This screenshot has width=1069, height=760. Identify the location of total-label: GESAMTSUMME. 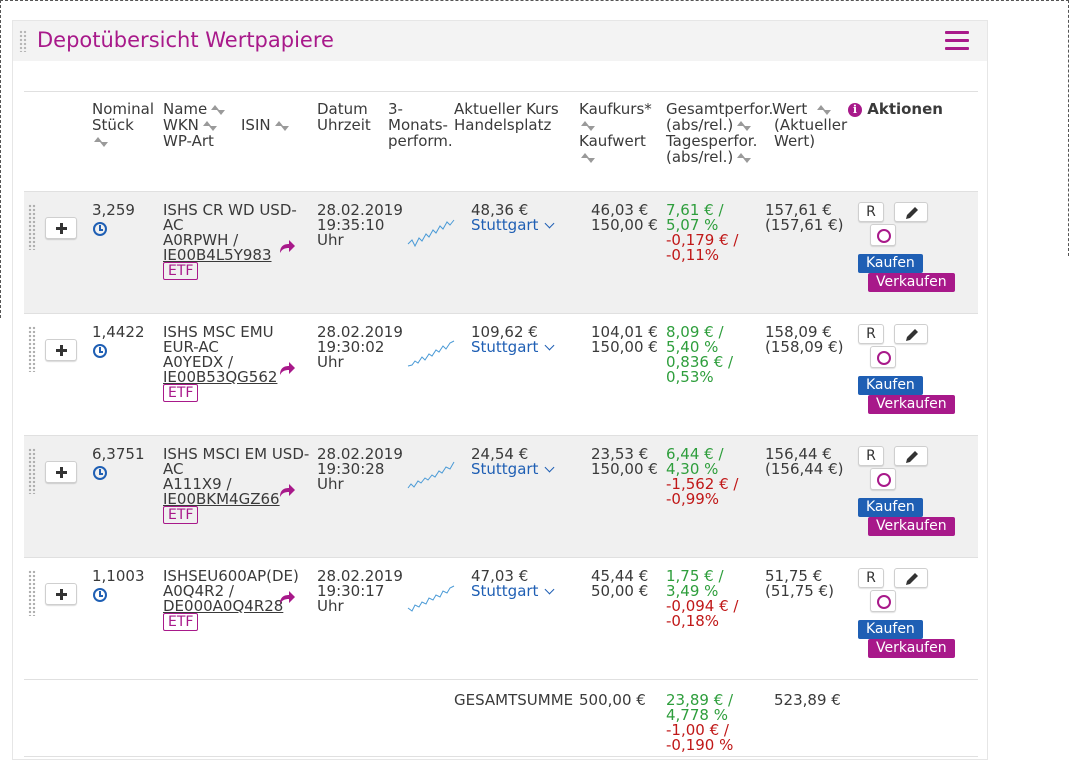
(514, 700).